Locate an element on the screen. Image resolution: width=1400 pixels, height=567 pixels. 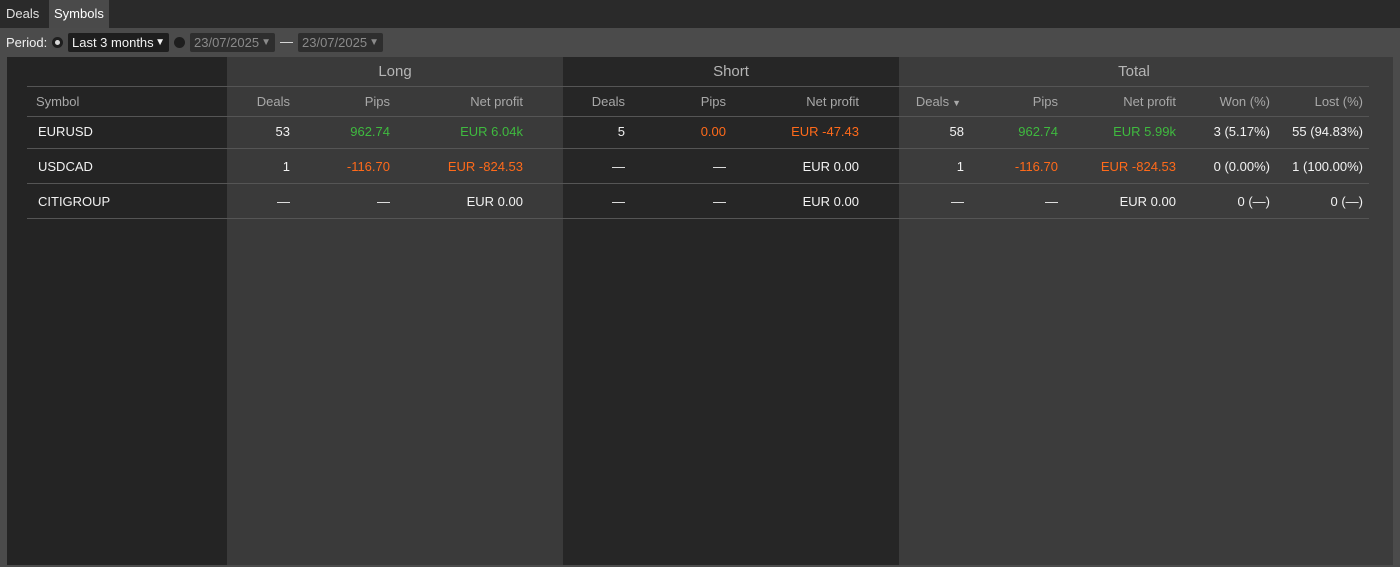
table-cell-won: 0 (—) is located at coordinates (1254, 201).